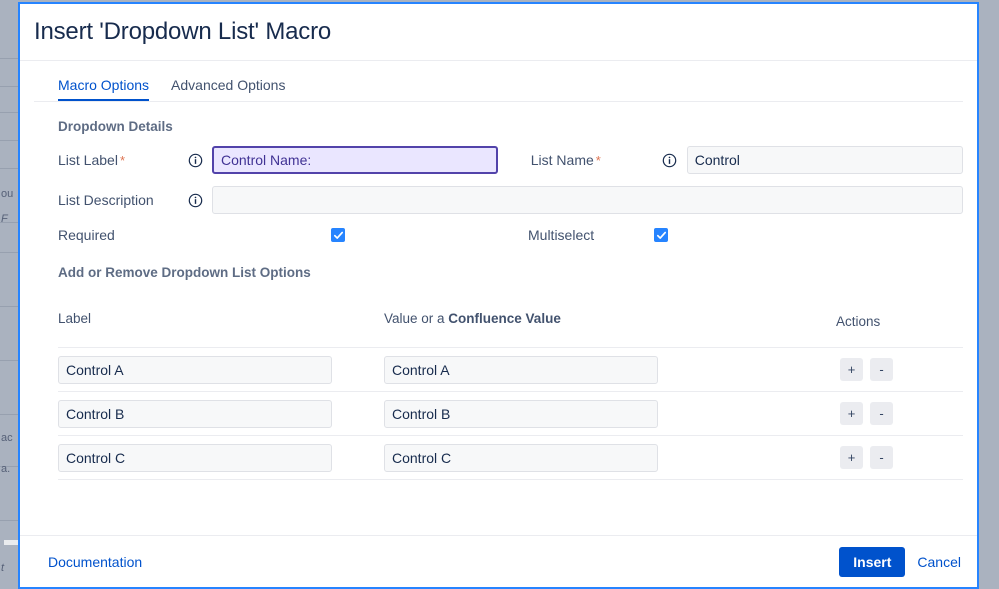 The width and height of the screenshot is (999, 589). I want to click on list-description-input, so click(587, 200).